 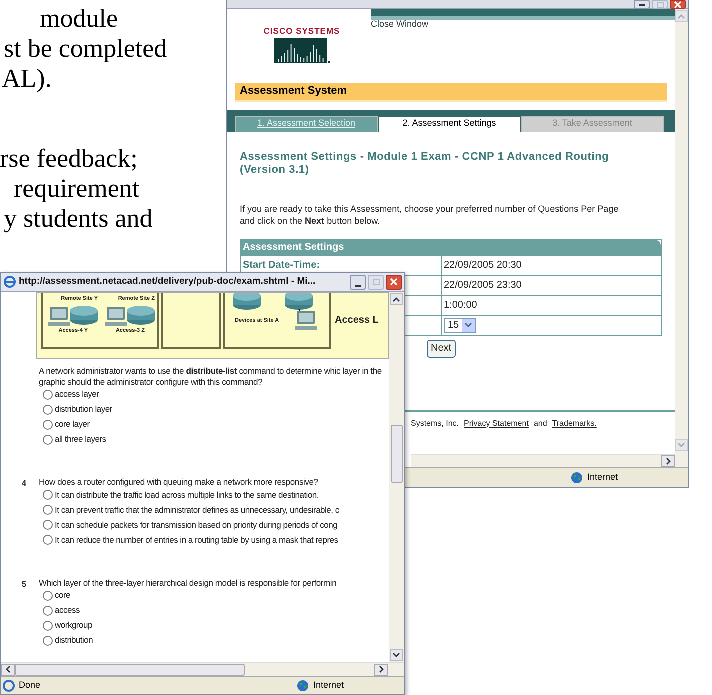 What do you see at coordinates (196, 540) in the screenshot?
I see `answer-option: It can reduce the number of entries in a routing table by using a mask that repres` at bounding box center [196, 540].